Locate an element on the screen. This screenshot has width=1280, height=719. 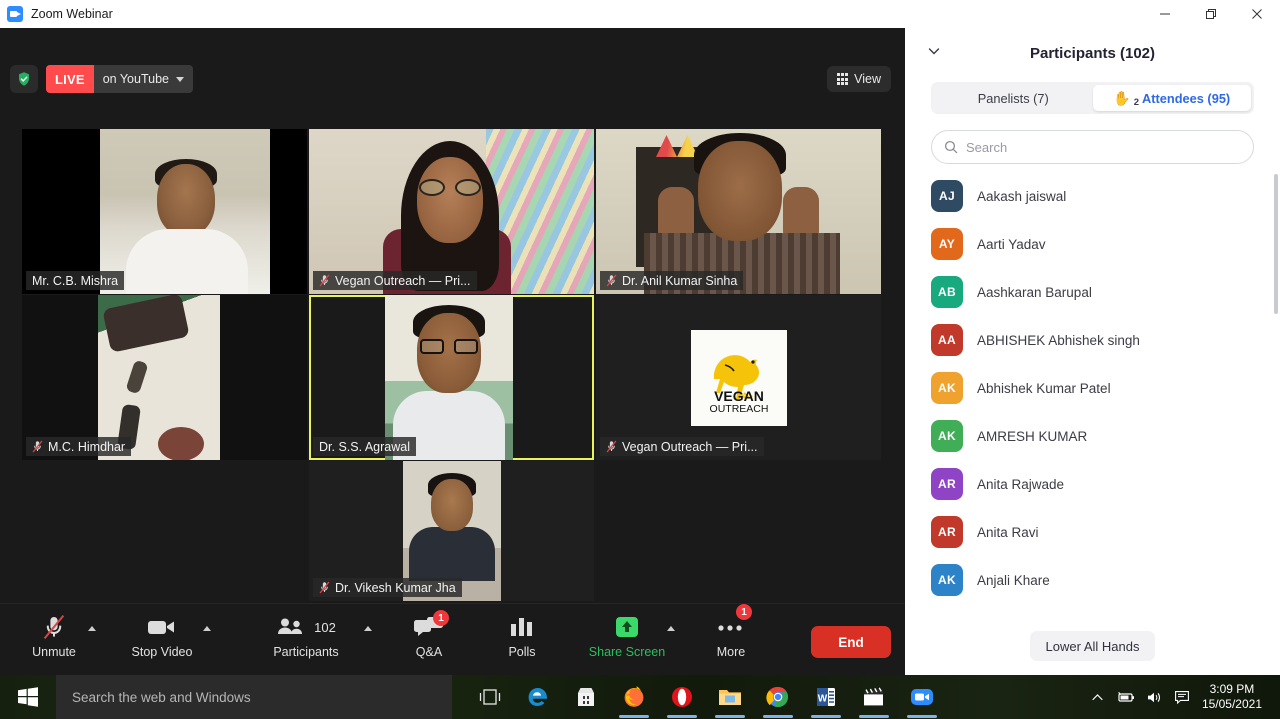
minimize-icon is located at coordinates (1165, 14).